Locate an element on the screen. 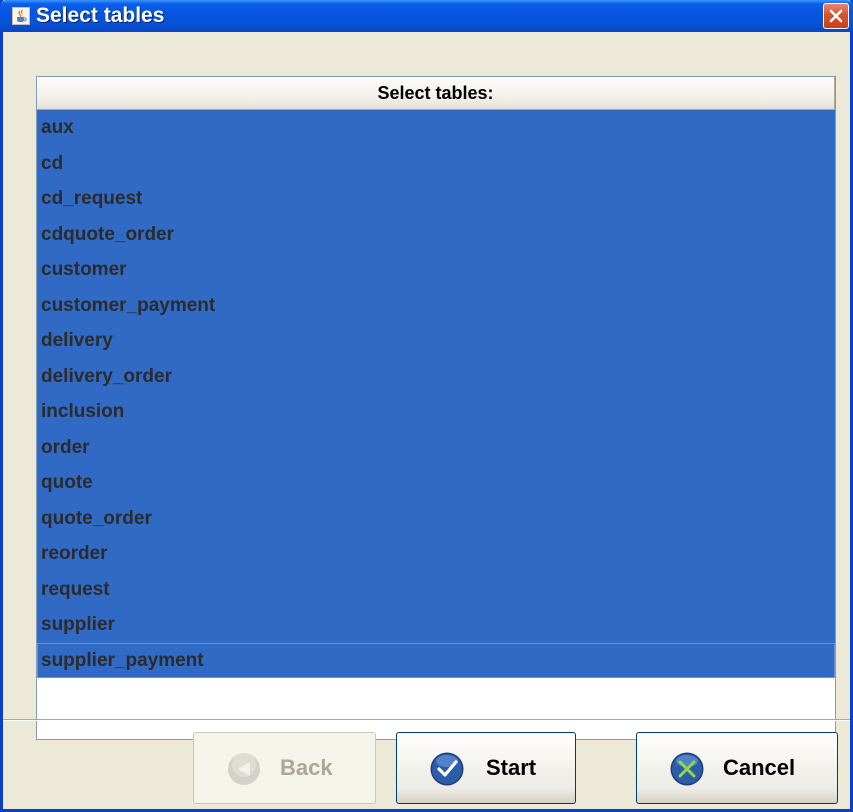 This screenshot has width=853, height=812. table-row: cdquote_order is located at coordinates (436, 234).